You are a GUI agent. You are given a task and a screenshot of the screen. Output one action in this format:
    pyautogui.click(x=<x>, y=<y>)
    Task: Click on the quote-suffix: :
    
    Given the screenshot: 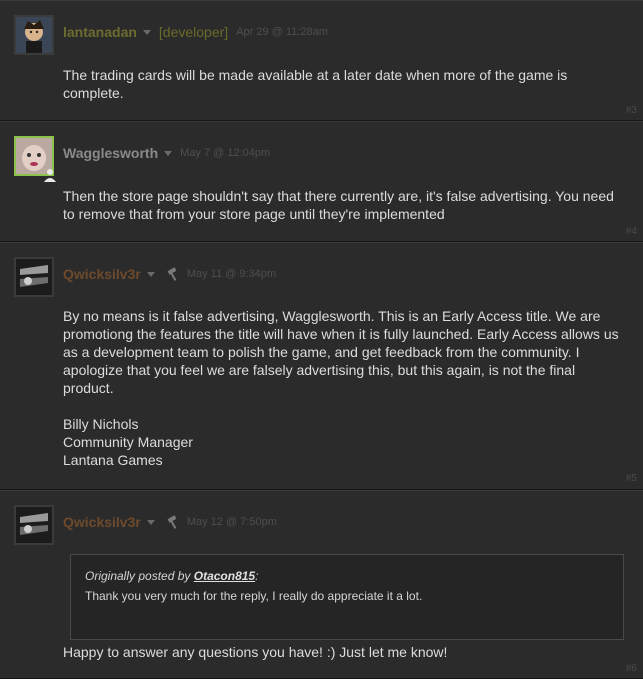 What is the action you would take?
    pyautogui.click(x=257, y=576)
    